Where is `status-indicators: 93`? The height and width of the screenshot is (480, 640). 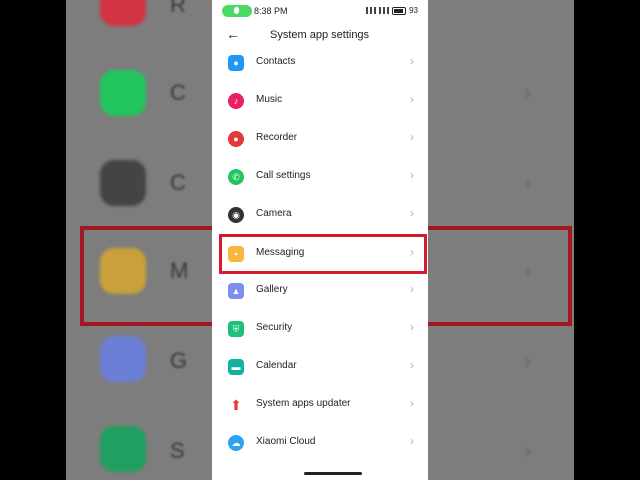 status-indicators: 93 is located at coordinates (392, 10).